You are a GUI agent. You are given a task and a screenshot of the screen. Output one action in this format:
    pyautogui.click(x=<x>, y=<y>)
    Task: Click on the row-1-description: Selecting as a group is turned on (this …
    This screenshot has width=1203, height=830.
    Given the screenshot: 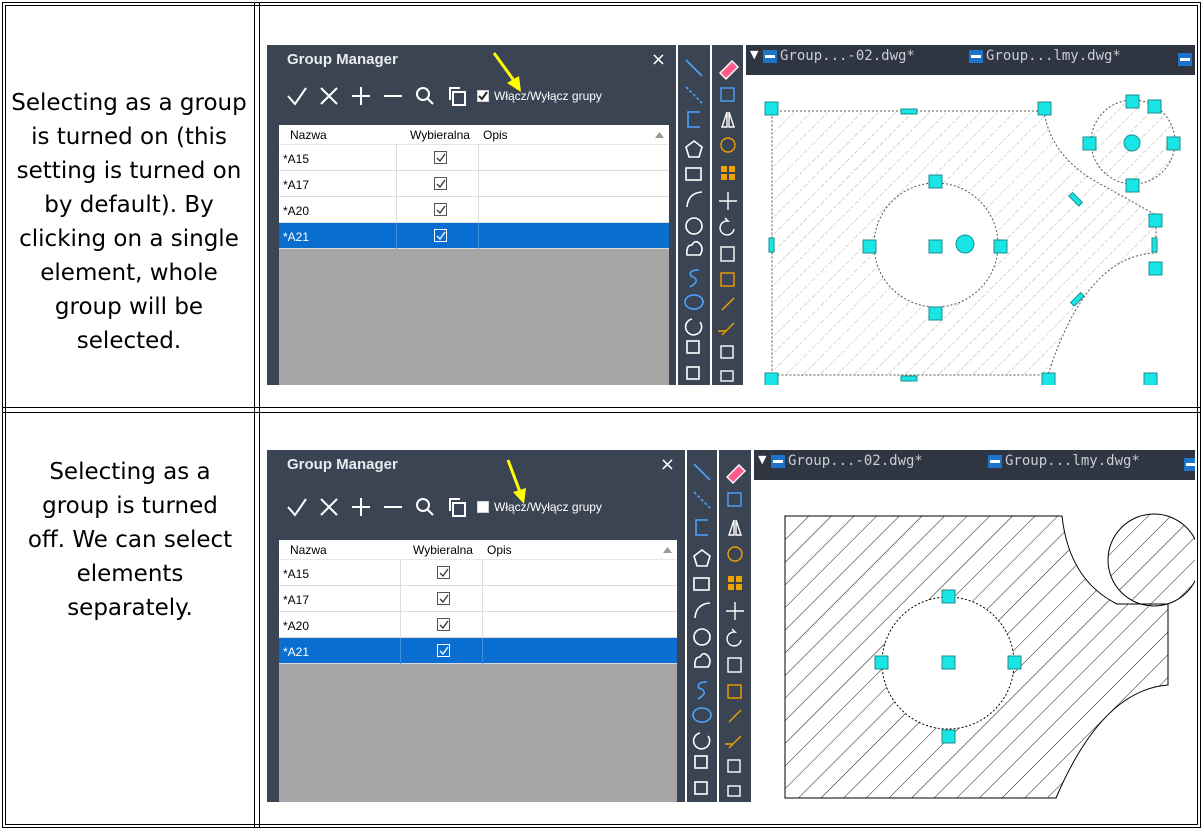 What is the action you would take?
    pyautogui.click(x=129, y=222)
    